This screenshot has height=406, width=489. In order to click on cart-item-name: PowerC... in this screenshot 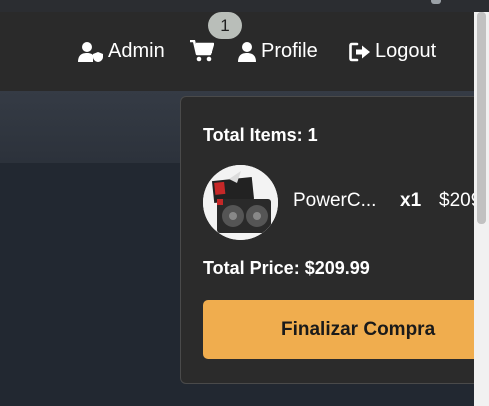, I will do `click(335, 200)`.